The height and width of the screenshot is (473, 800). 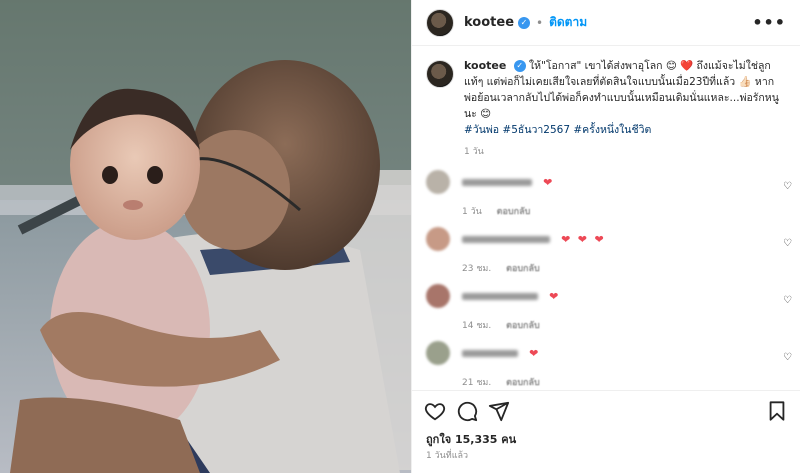 I want to click on comment-time: 23 ชม., so click(x=477, y=269).